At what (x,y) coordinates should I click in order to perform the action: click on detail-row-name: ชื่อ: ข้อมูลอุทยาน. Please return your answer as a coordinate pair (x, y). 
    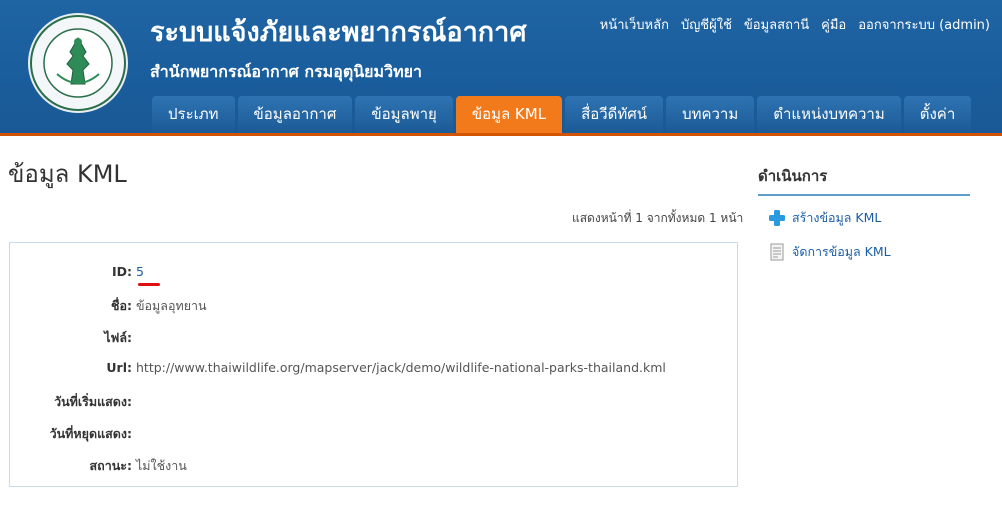
    Looking at the image, I should click on (374, 305).